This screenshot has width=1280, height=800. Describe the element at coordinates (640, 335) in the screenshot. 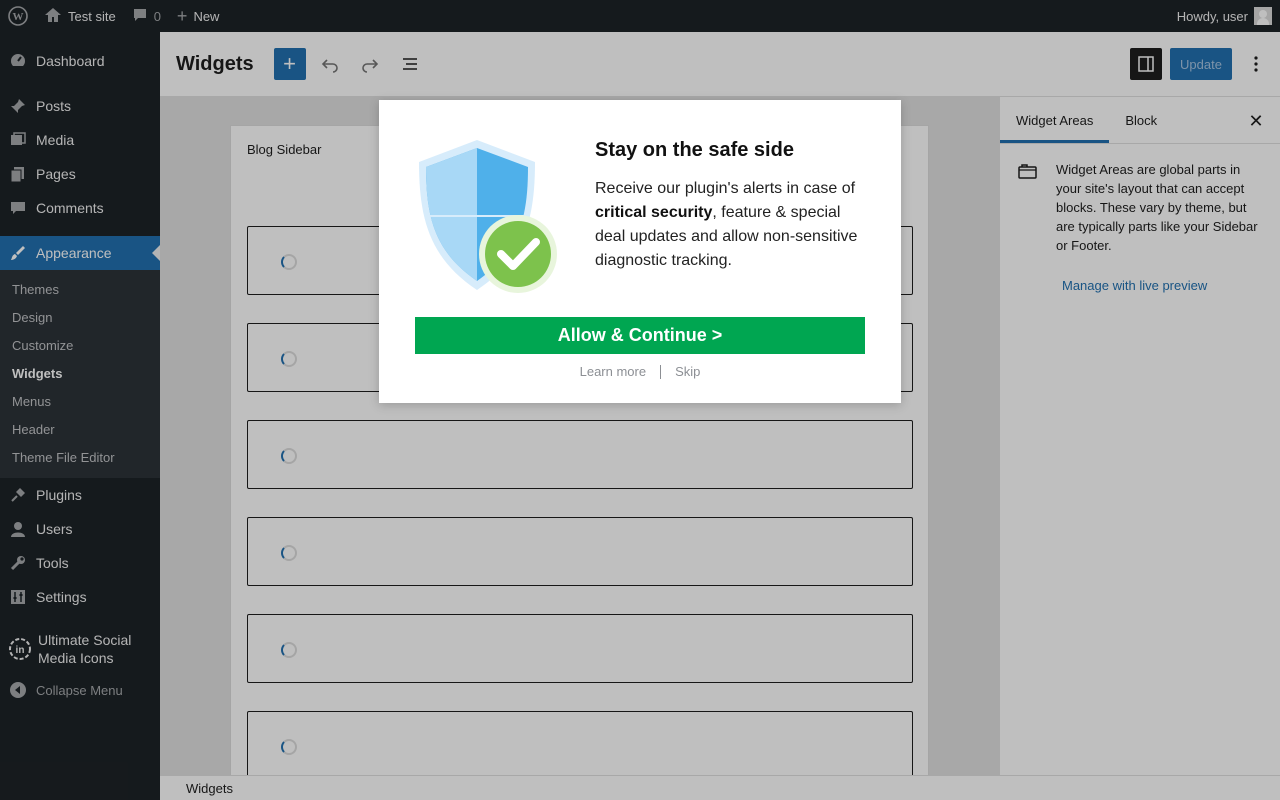

I see `allow-continue-button: Allow & Continue >` at that location.